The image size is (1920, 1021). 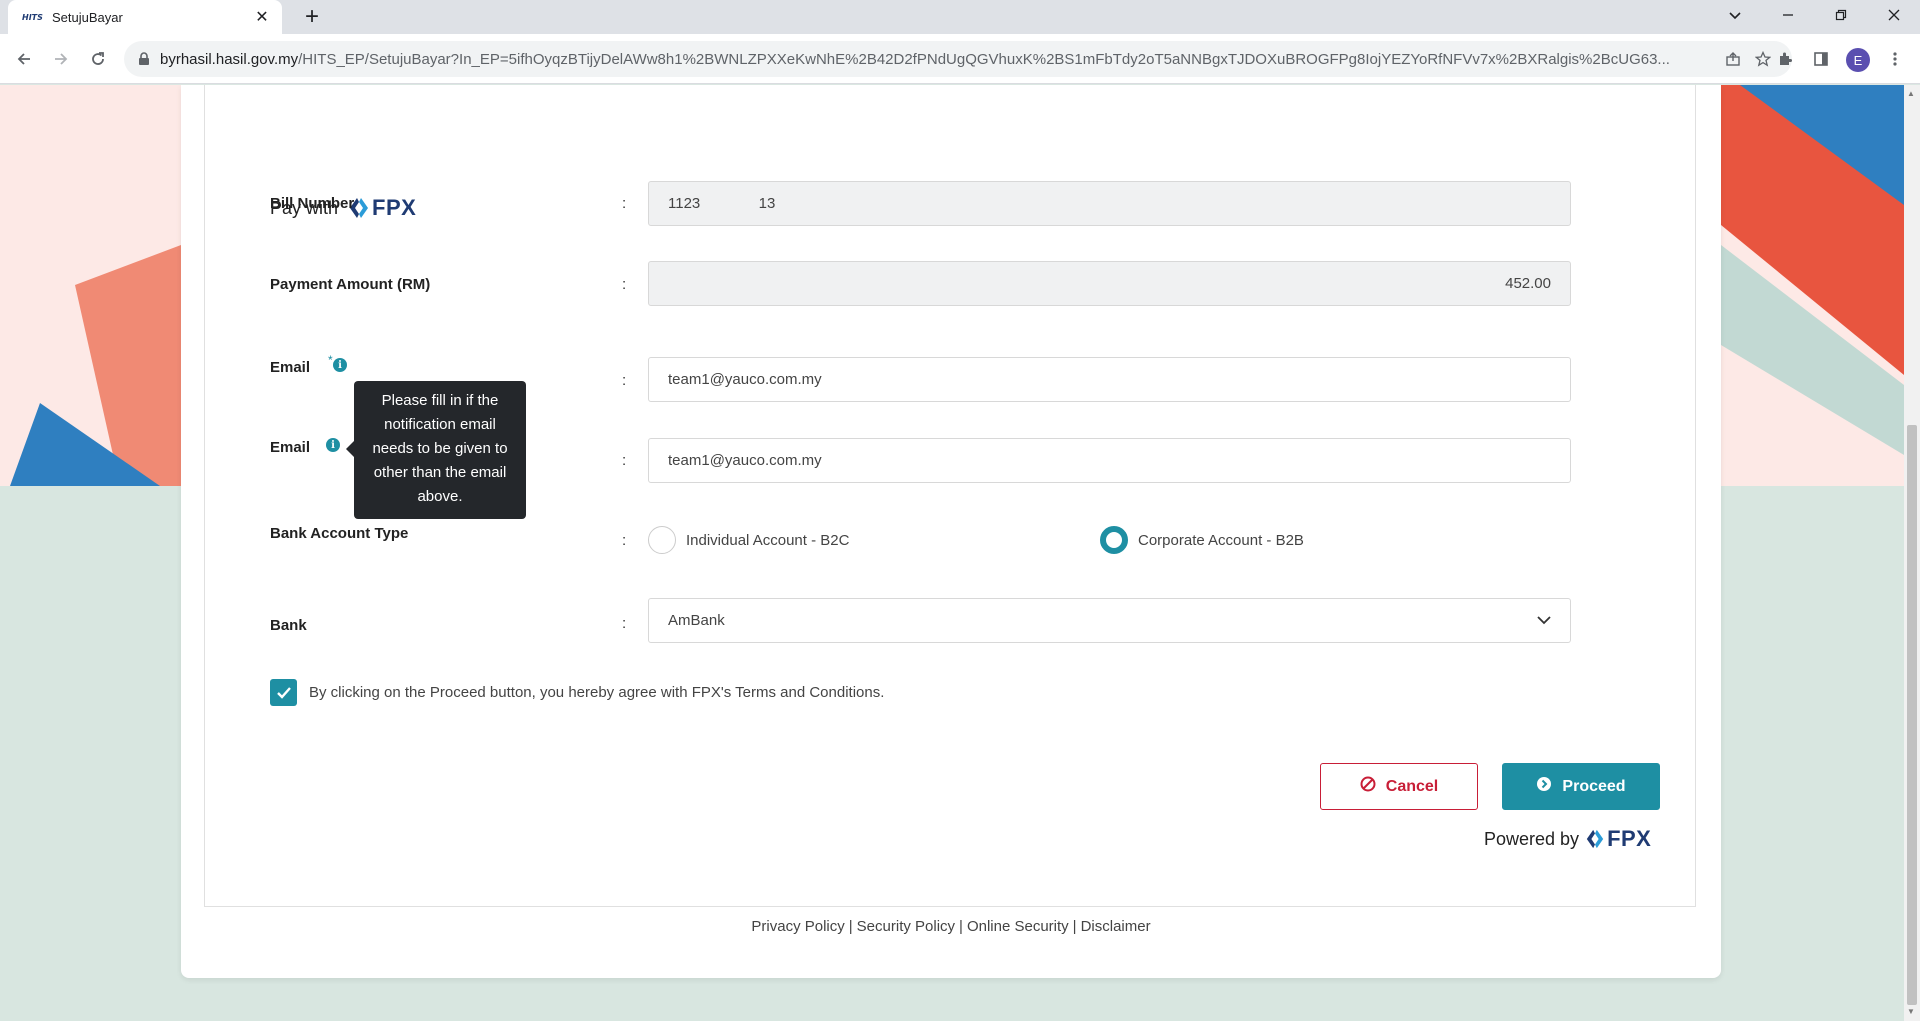 I want to click on new-tab-icon: +, so click(x=312, y=17).